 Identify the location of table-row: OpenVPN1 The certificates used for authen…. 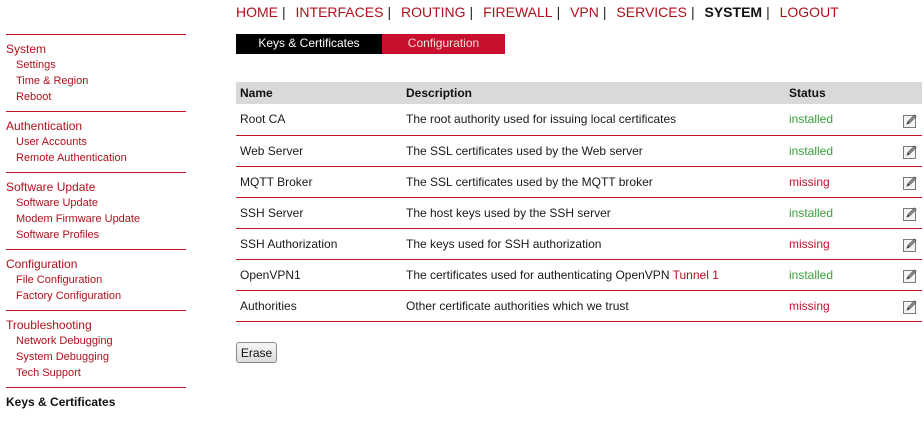
(579, 275).